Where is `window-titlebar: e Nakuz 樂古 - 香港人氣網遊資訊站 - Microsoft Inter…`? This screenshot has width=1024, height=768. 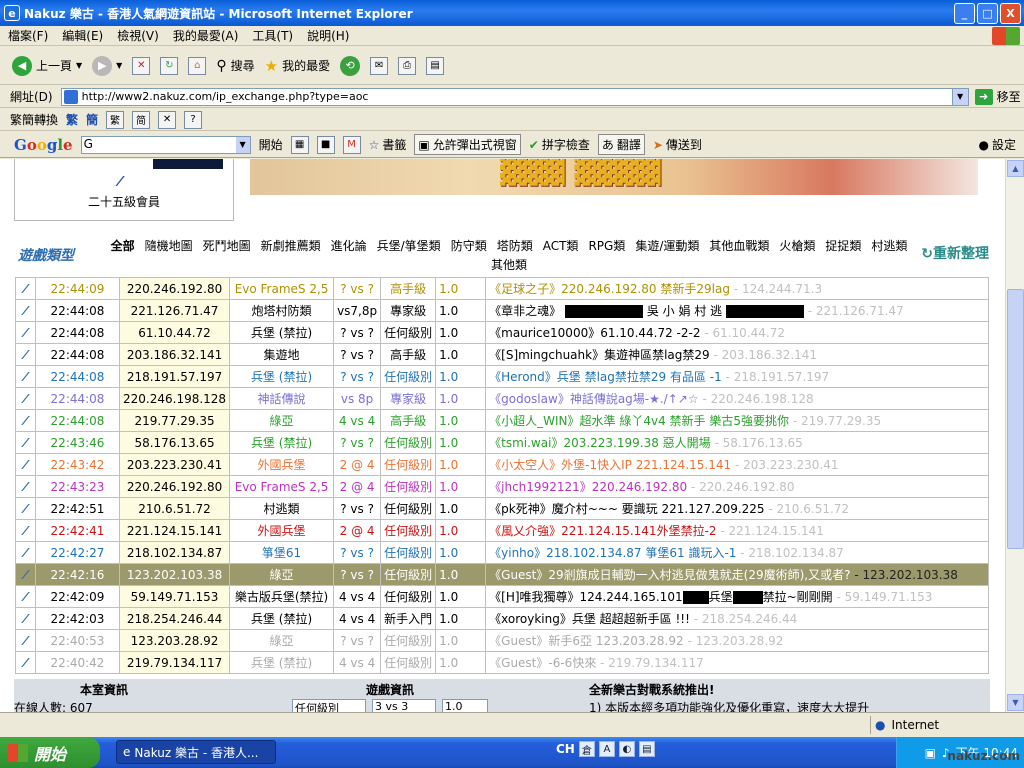
window-titlebar: e Nakuz 樂古 - 香港人氣網遊資訊站 - Microsoft Inter… is located at coordinates (512, 13).